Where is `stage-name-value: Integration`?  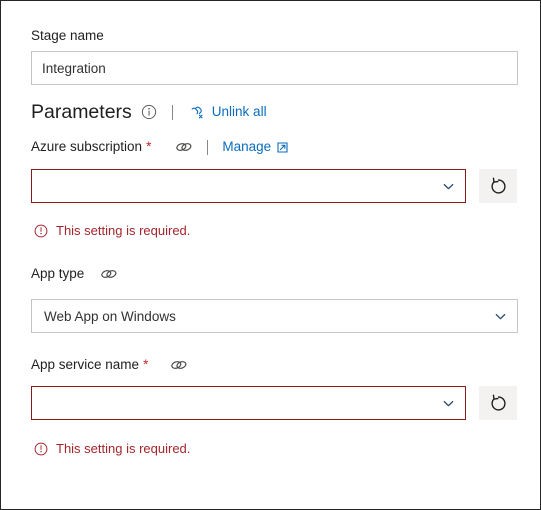 stage-name-value: Integration is located at coordinates (74, 68).